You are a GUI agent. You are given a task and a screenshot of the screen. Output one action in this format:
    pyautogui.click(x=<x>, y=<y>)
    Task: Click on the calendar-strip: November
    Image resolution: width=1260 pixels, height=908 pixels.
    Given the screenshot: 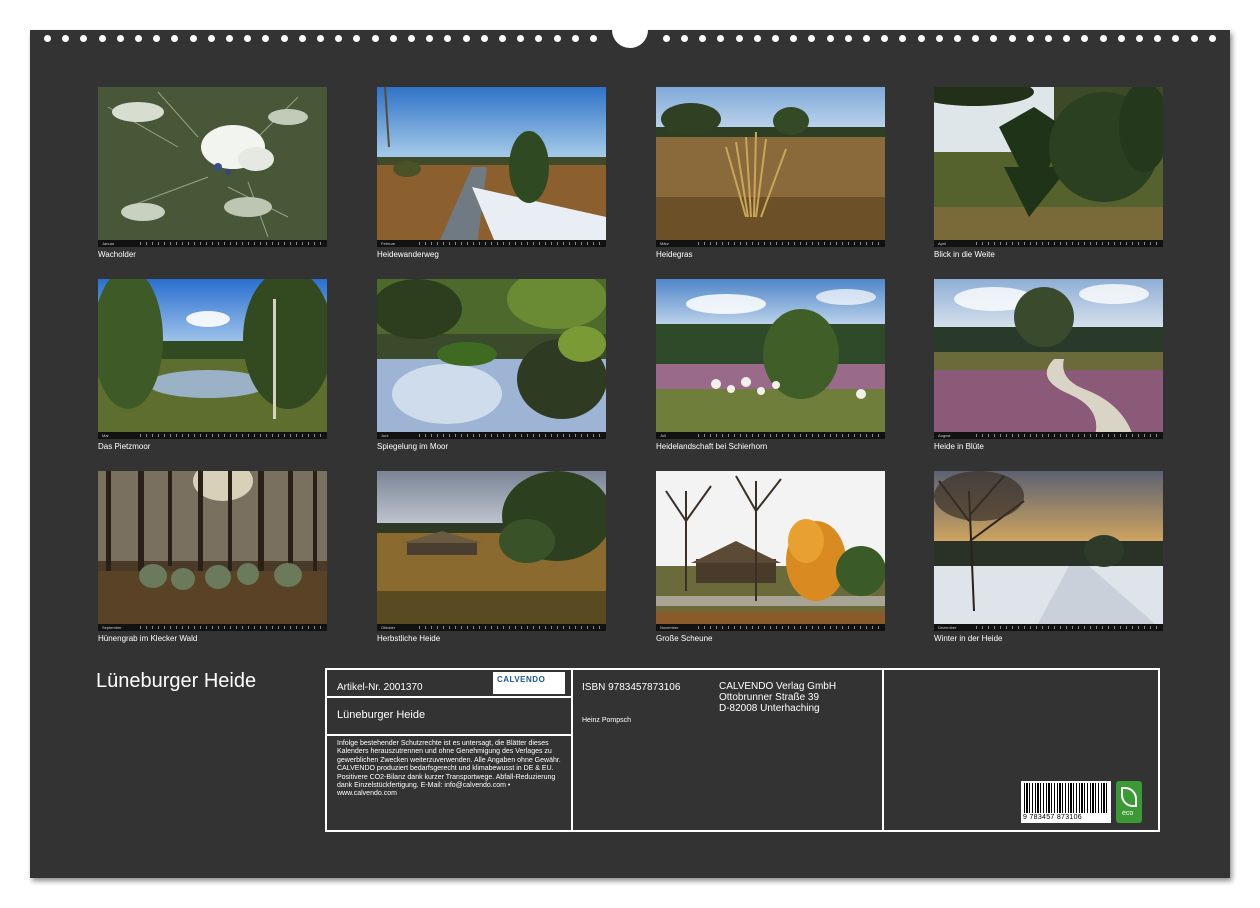 What is the action you would take?
    pyautogui.click(x=770, y=627)
    